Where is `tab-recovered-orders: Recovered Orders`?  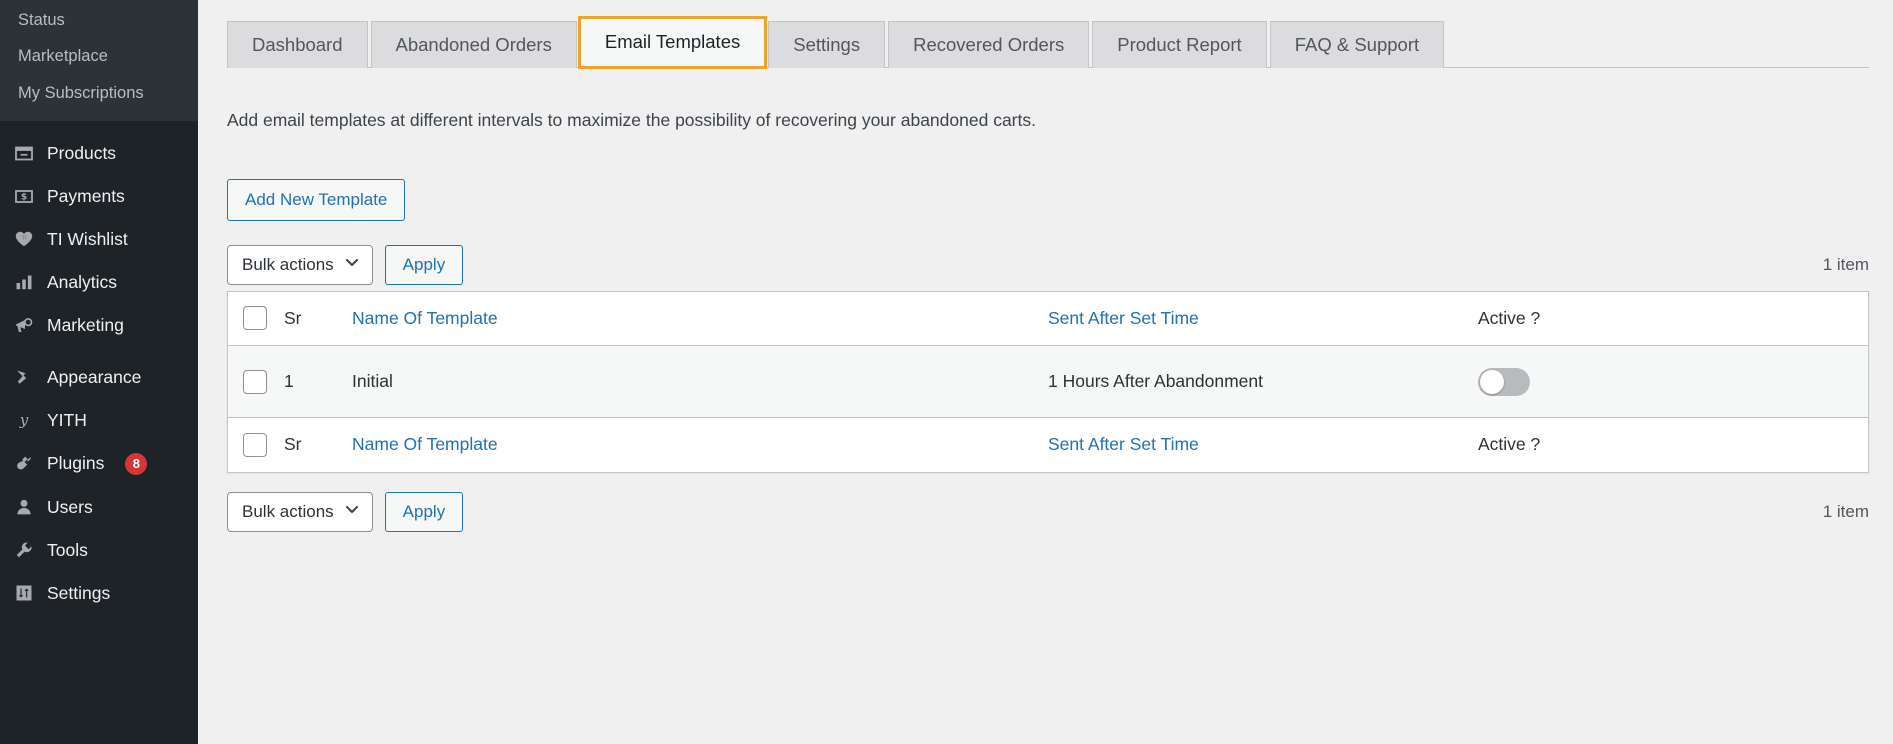 tab-recovered-orders: Recovered Orders is located at coordinates (989, 45).